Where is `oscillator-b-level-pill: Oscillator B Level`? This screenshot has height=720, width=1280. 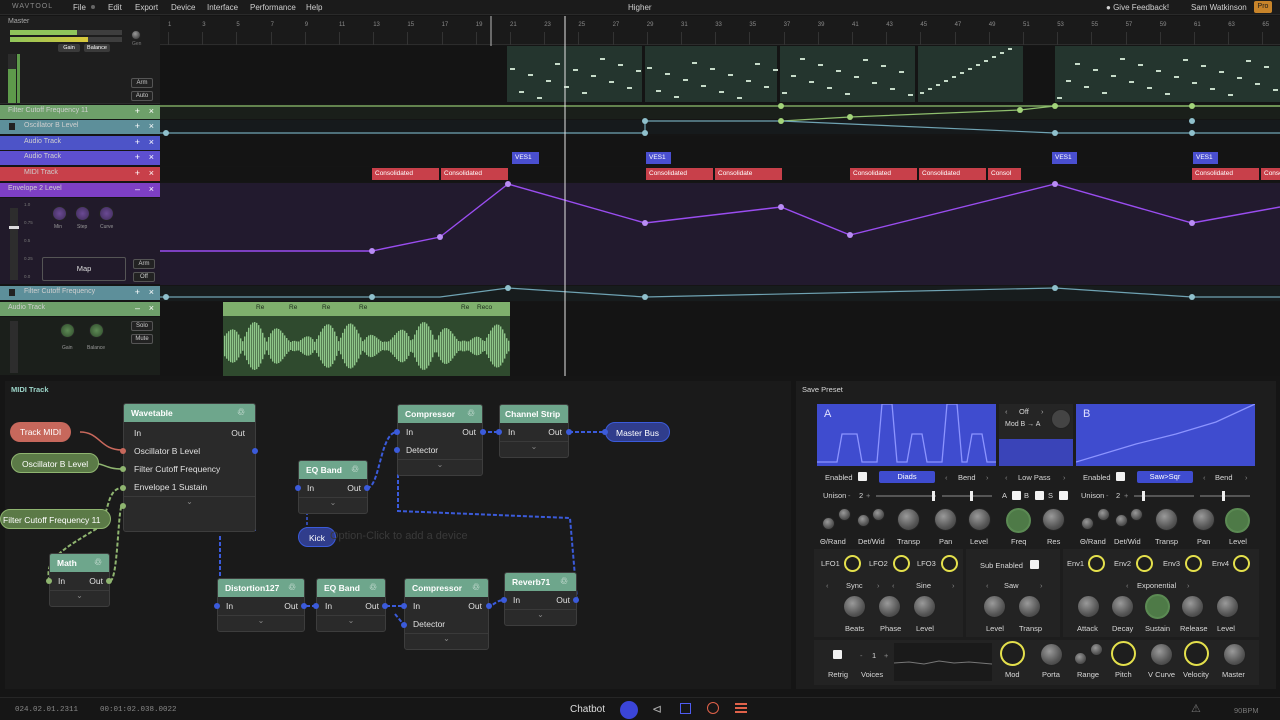 oscillator-b-level-pill: Oscillator B Level is located at coordinates (55, 463).